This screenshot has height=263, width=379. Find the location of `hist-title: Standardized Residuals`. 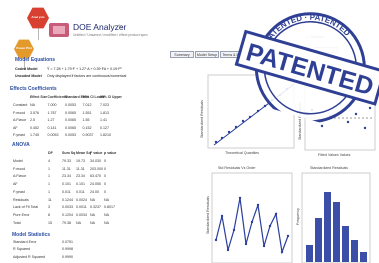

hist-title: Standardized Residuals is located at coordinates (329, 168).